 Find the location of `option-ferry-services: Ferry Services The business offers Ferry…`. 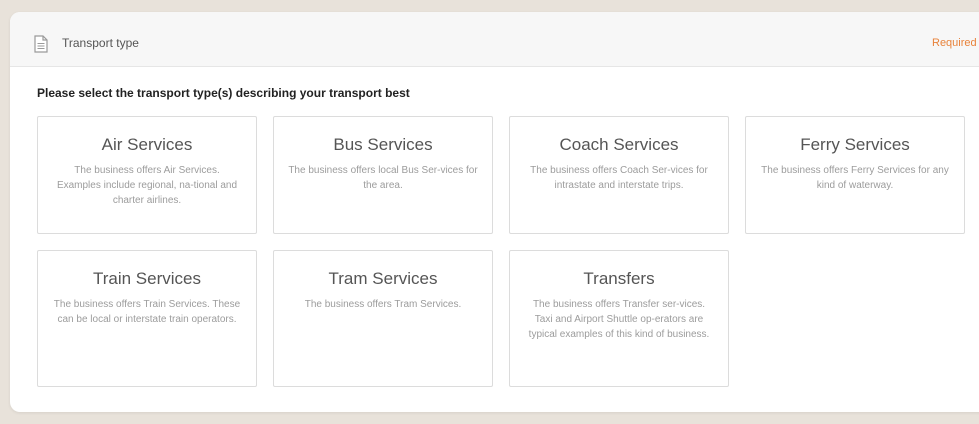

option-ferry-services: Ferry Services The business offers Ferry… is located at coordinates (855, 175).